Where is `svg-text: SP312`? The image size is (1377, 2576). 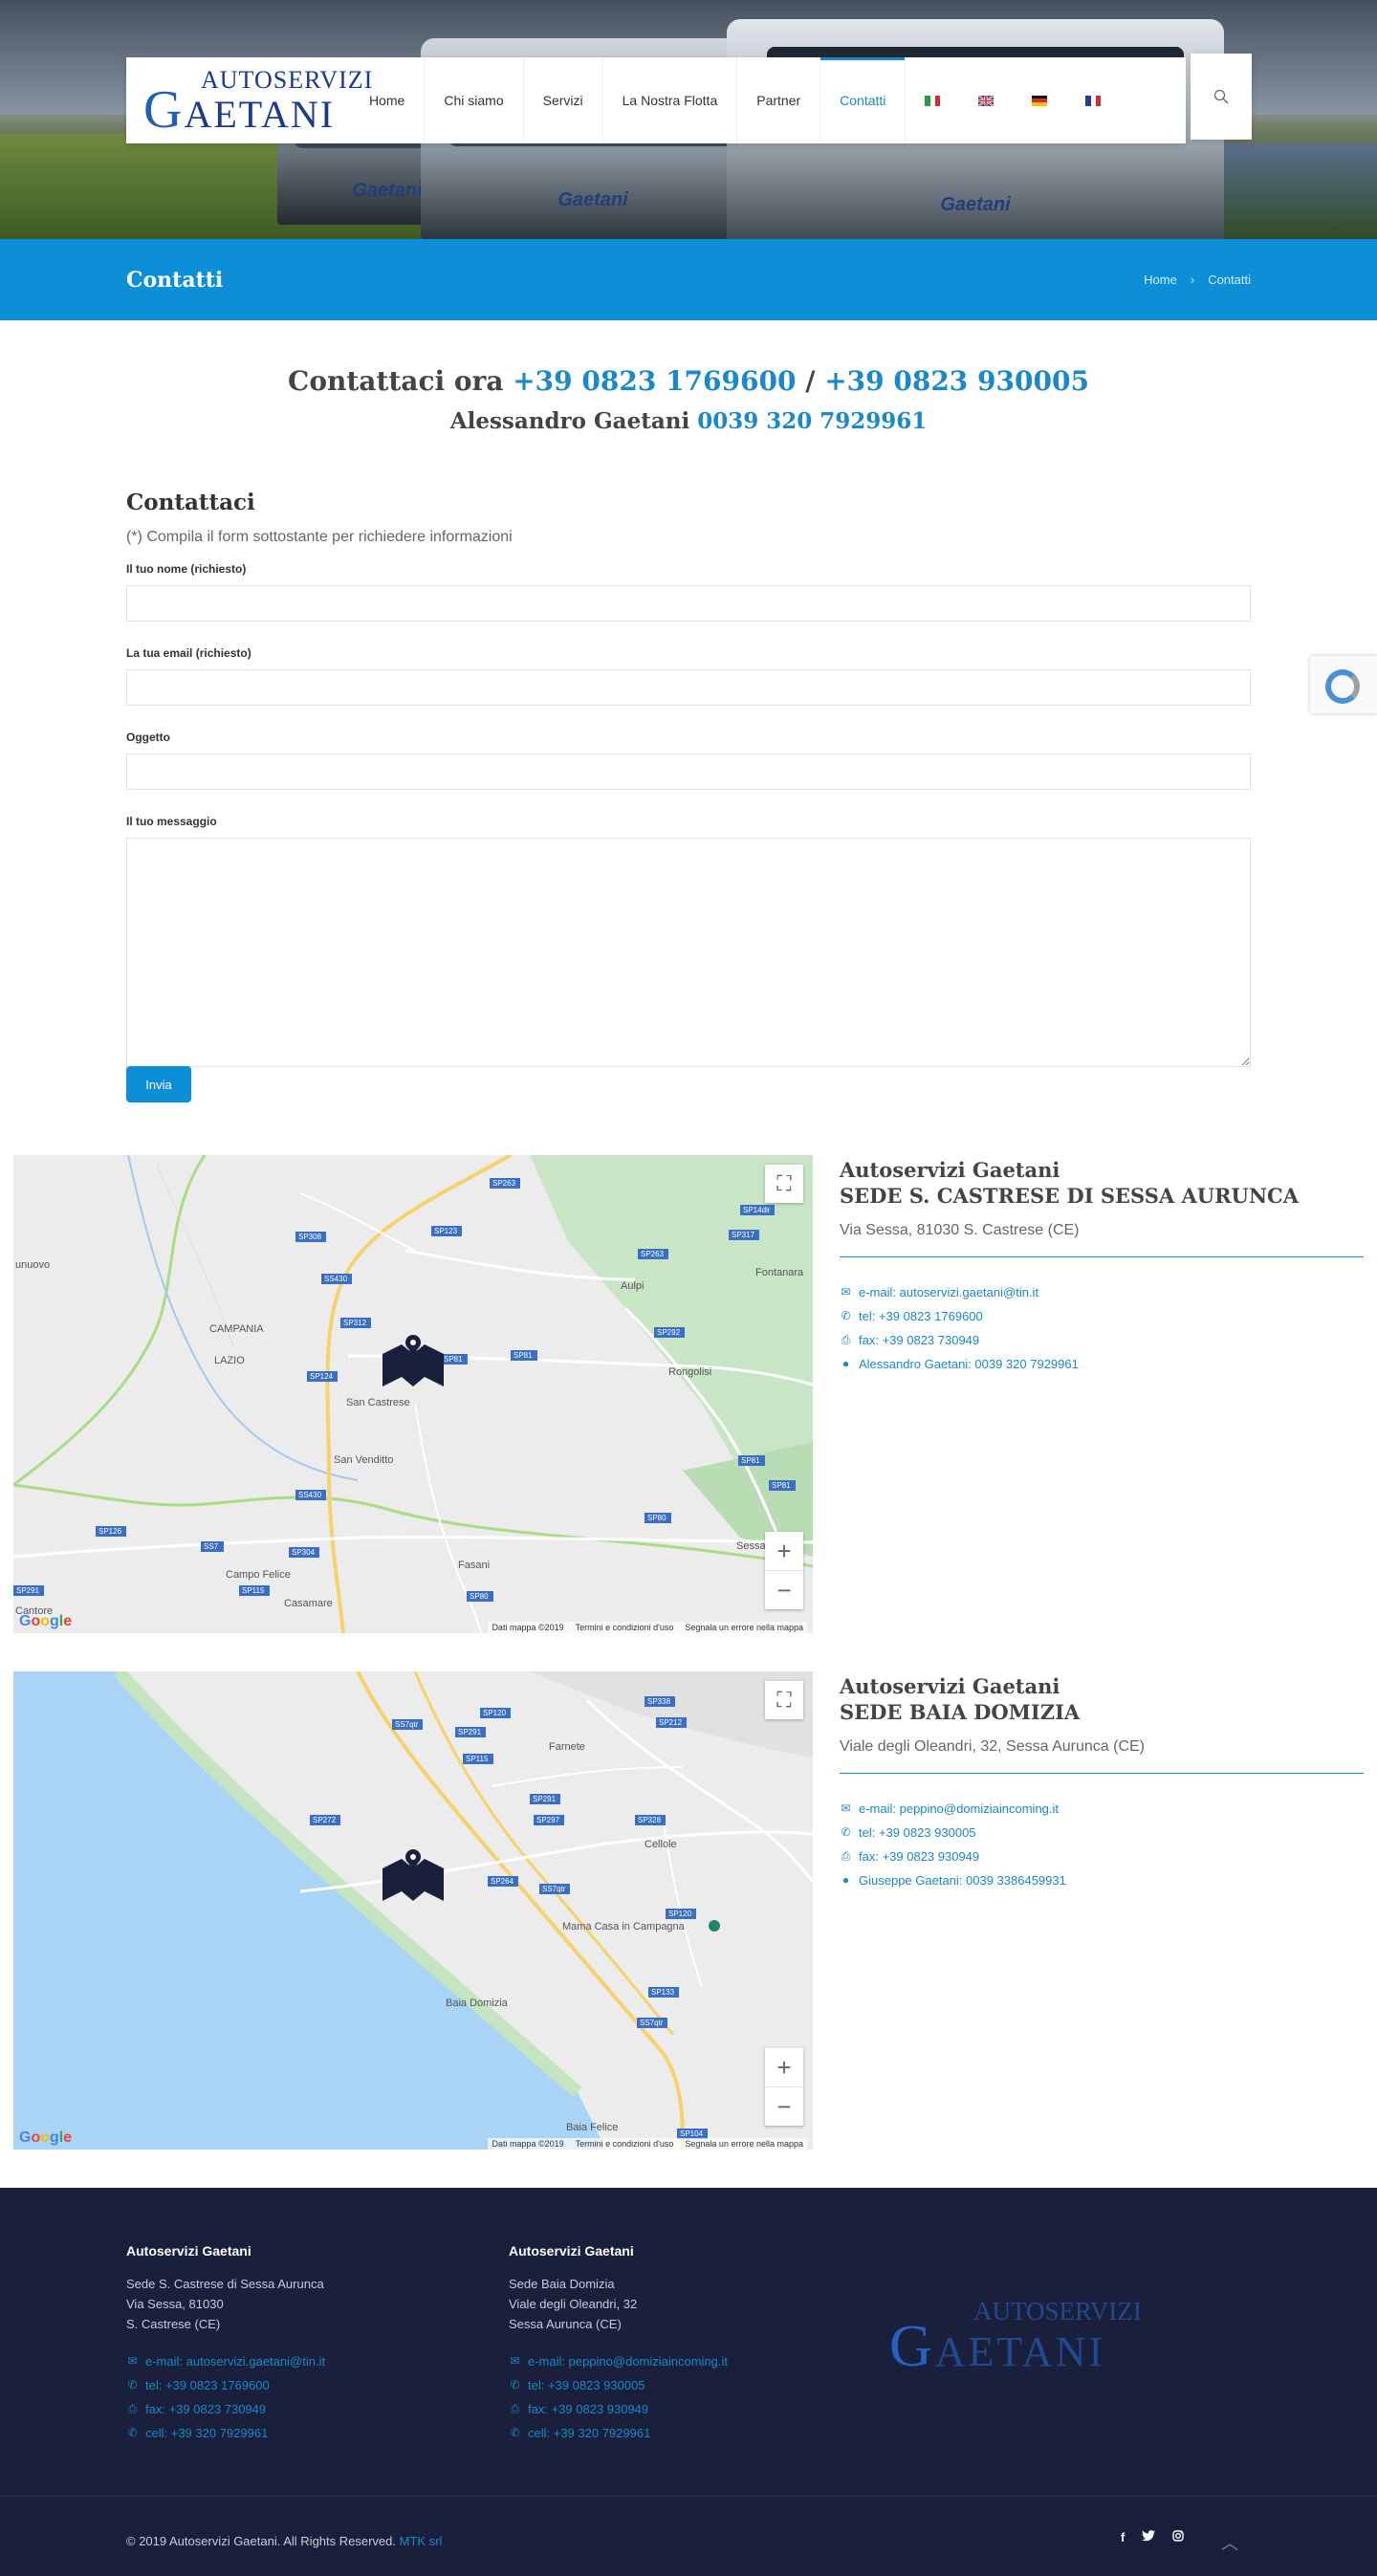
svg-text: SP312 is located at coordinates (355, 1323).